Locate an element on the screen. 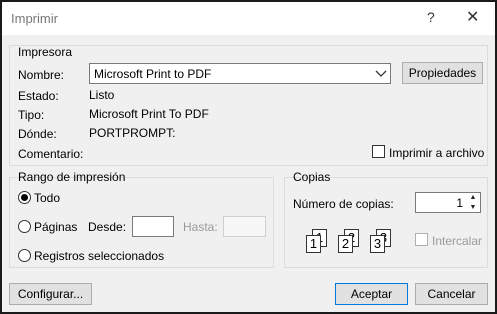 Image resolution: width=497 pixels, height=314 pixels. to-label: Hasta: is located at coordinates (200, 227).